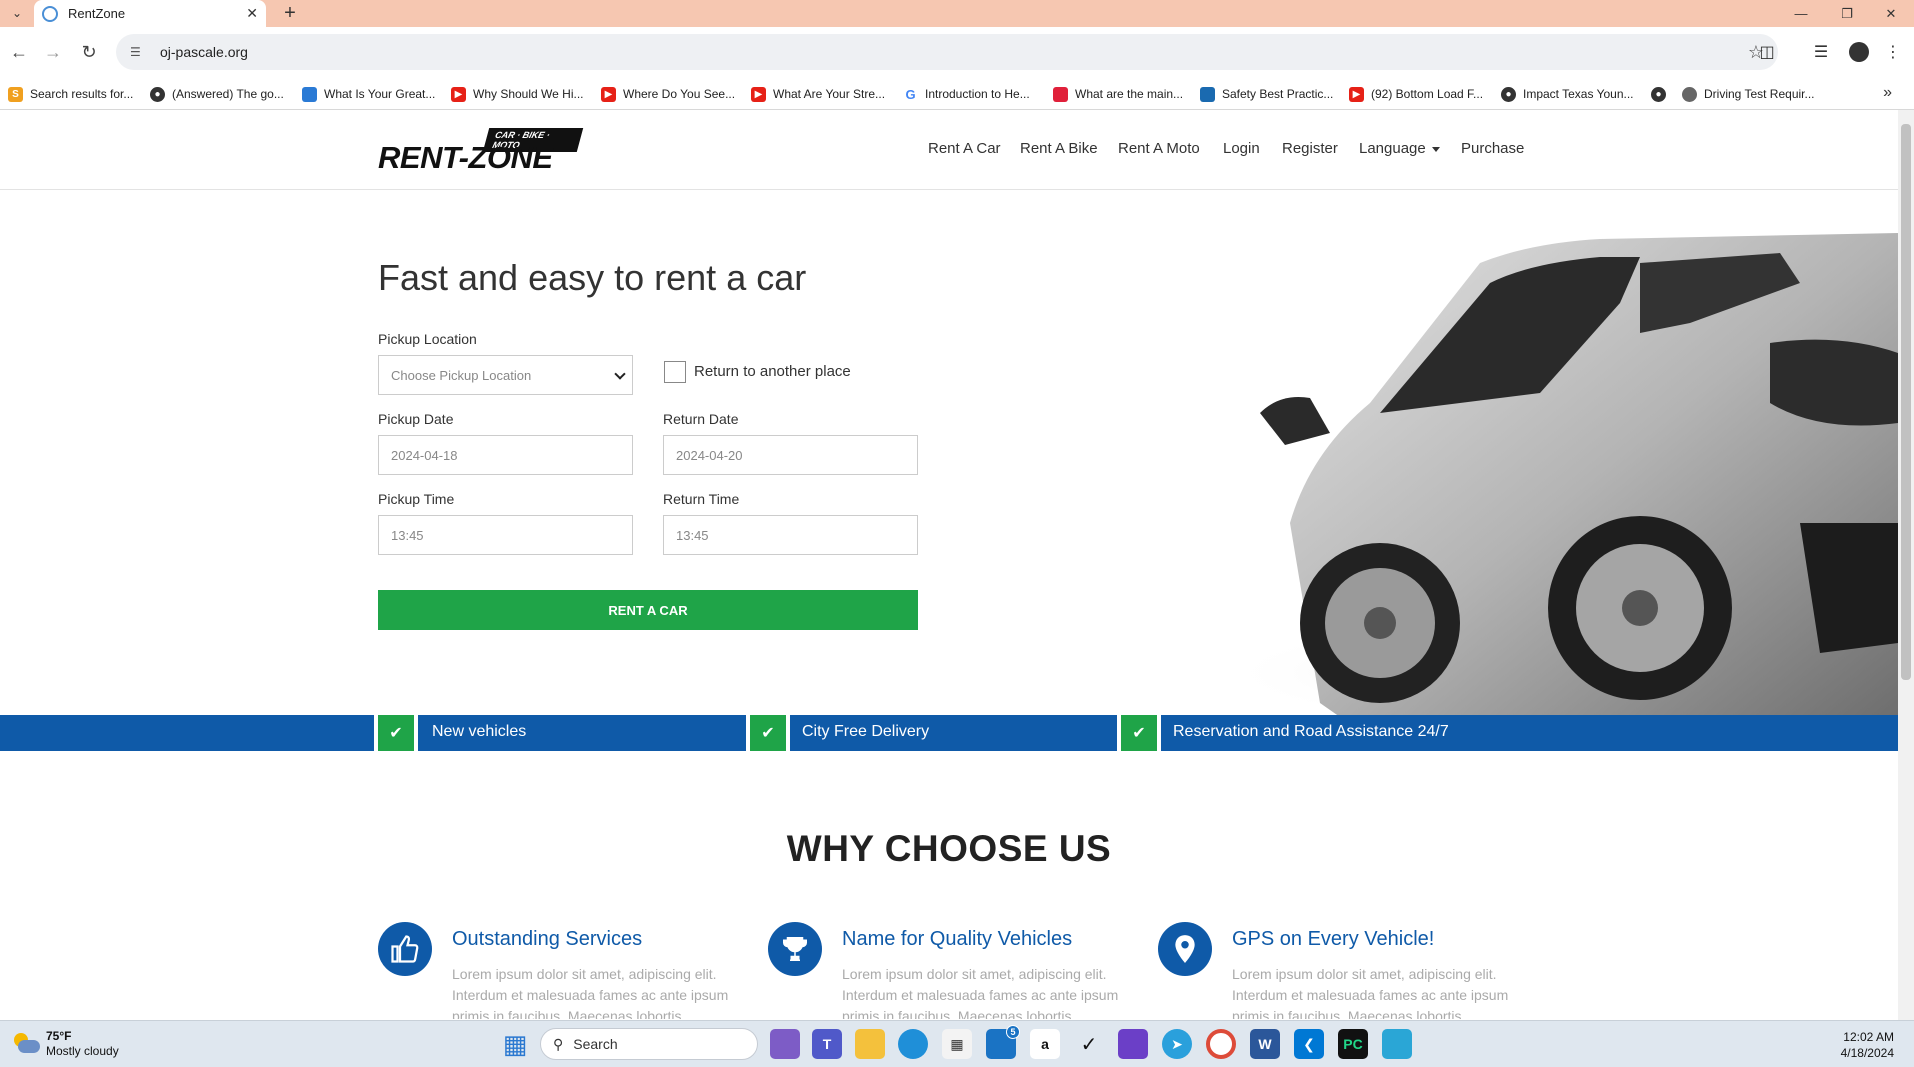 The height and width of the screenshot is (1067, 1914). What do you see at coordinates (827, 1044) in the screenshot?
I see `teams-icon: T` at bounding box center [827, 1044].